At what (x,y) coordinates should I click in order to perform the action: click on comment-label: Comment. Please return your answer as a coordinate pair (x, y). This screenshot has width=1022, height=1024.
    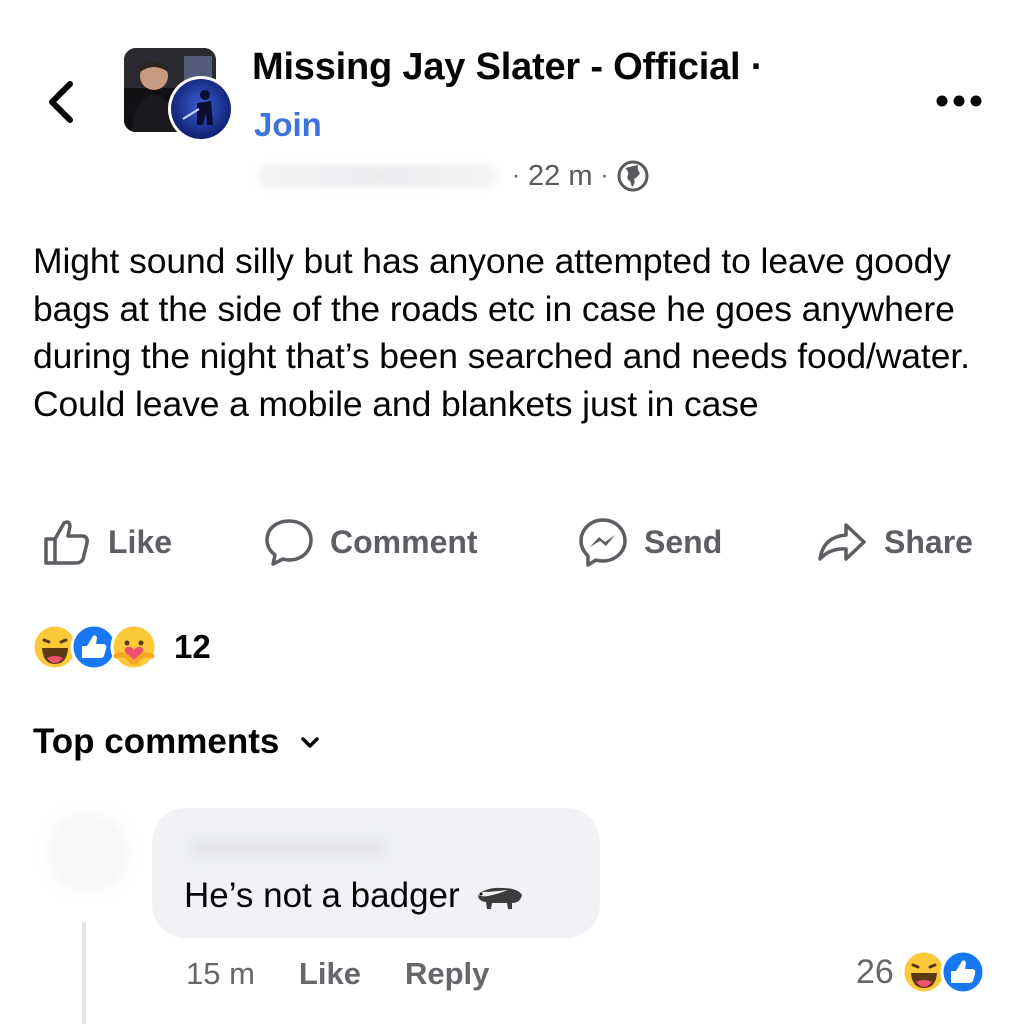
    Looking at the image, I should click on (404, 541).